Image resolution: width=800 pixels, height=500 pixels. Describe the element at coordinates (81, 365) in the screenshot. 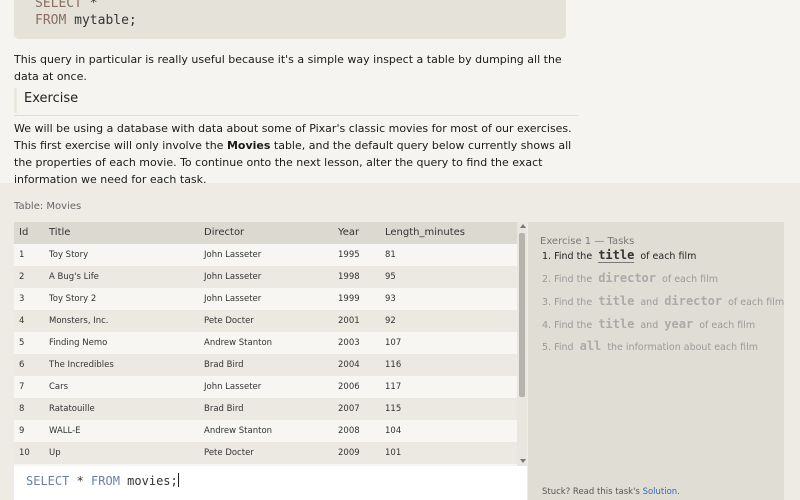

I see `cell-title: The Incredibles` at that location.